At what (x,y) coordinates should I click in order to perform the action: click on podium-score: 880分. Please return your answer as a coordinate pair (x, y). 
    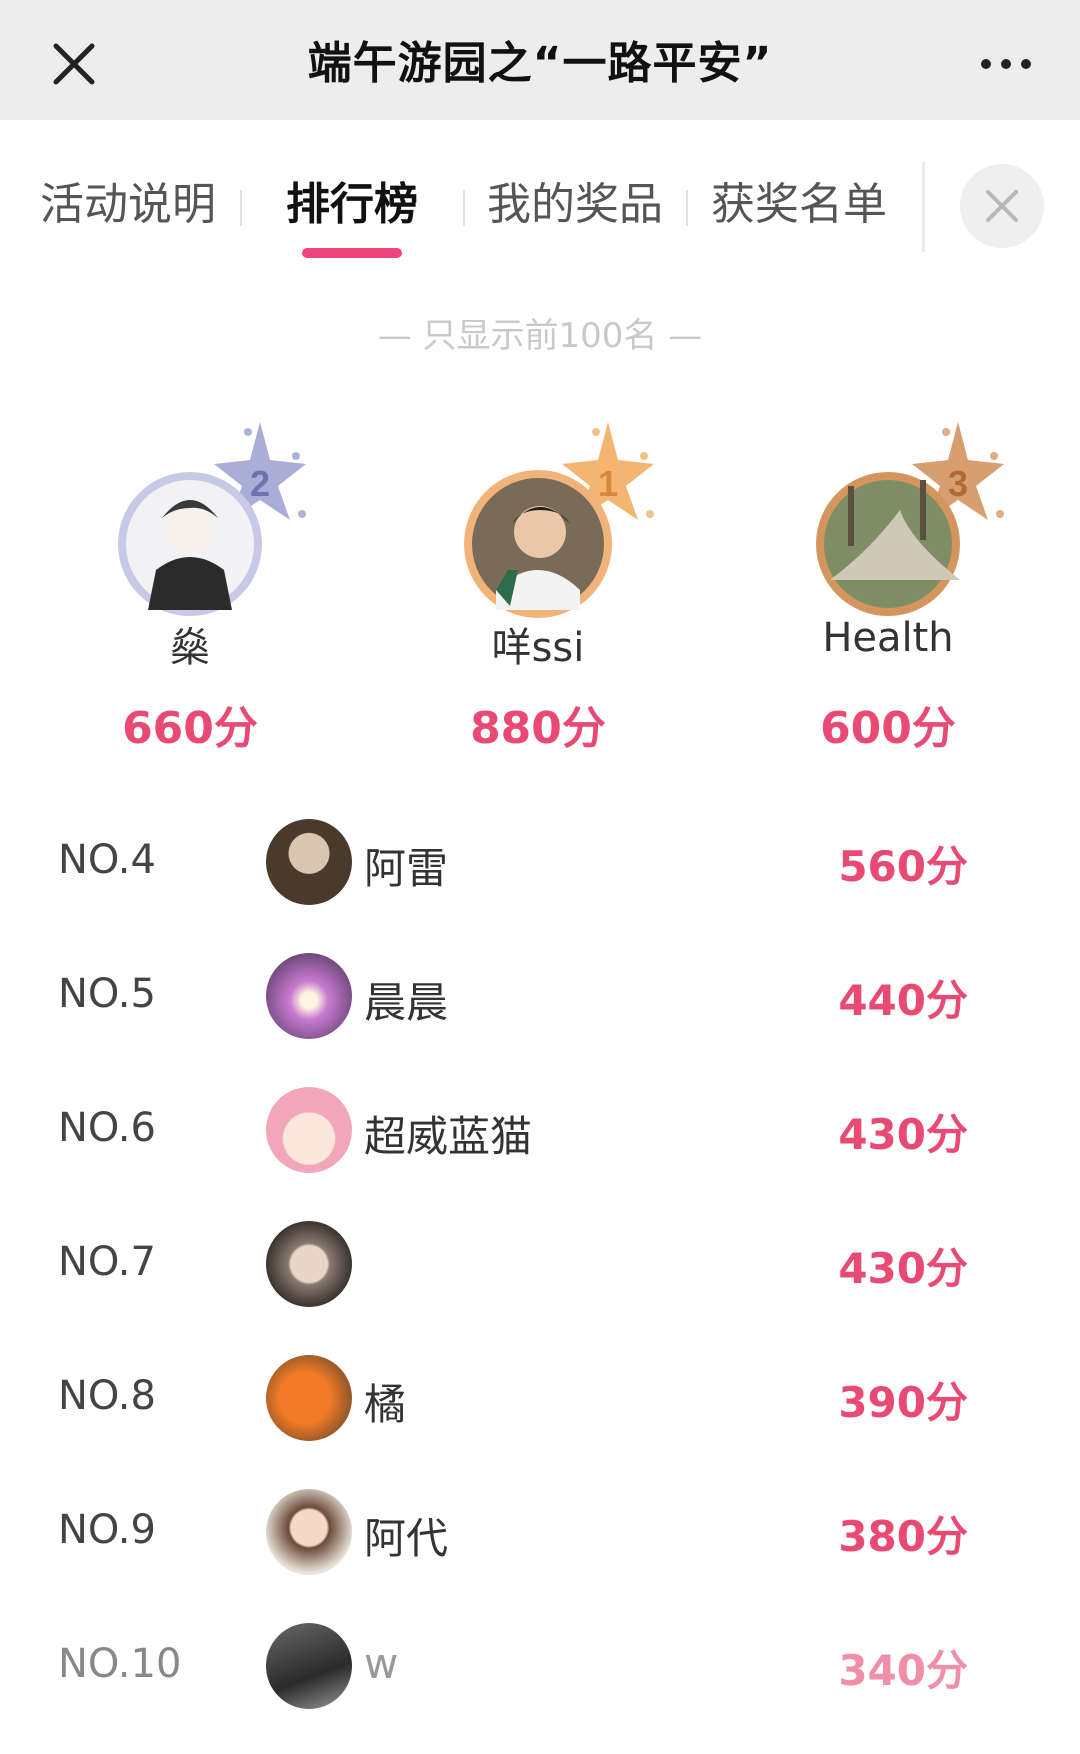
    Looking at the image, I should click on (538, 728).